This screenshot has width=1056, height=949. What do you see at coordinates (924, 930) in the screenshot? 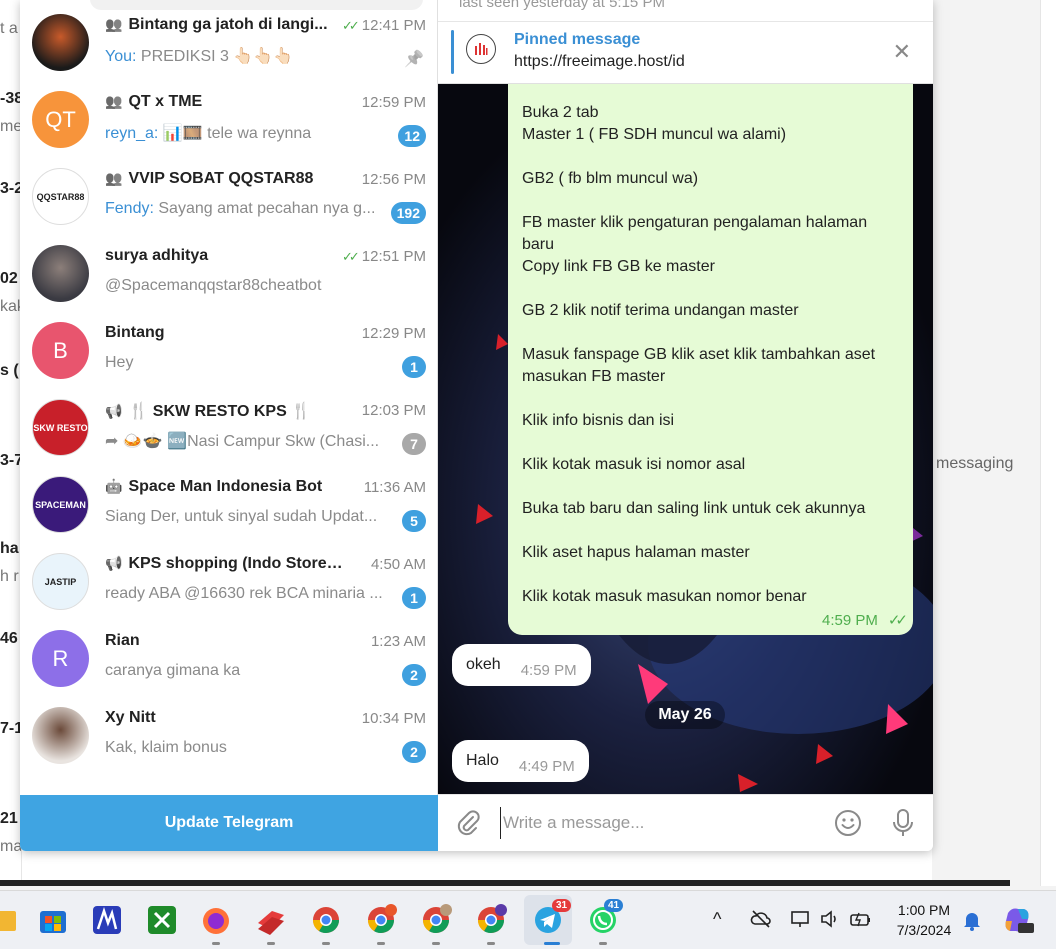
I see `clock-date: 7/3/2024` at bounding box center [924, 930].